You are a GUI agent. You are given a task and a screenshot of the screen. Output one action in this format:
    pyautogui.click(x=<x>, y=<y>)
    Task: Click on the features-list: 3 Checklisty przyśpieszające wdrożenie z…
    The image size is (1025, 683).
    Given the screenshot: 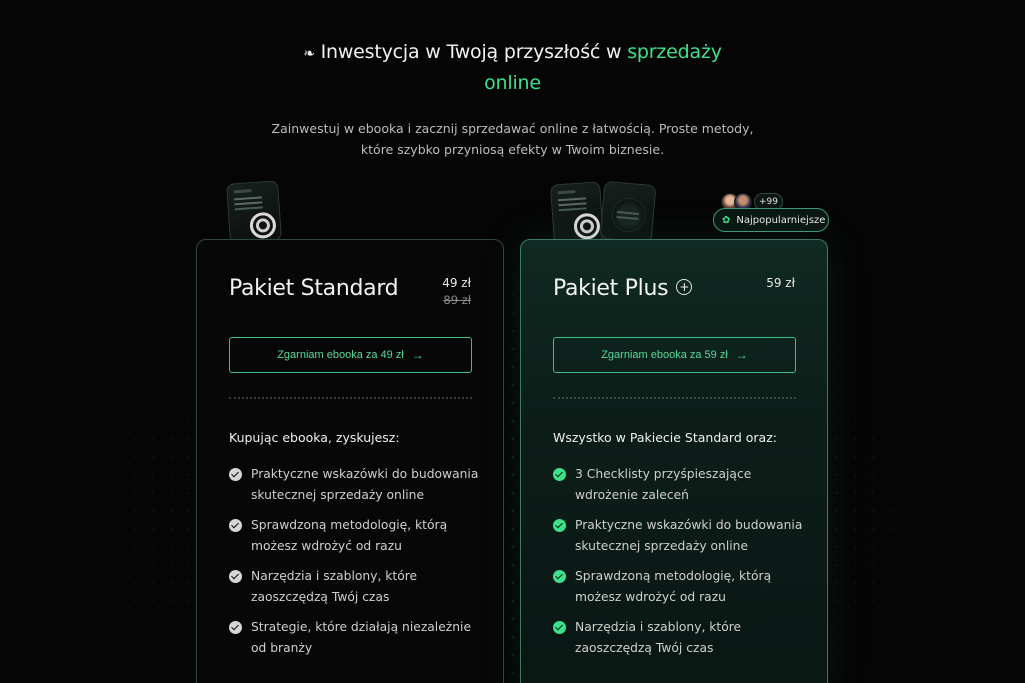 What is the action you would take?
    pyautogui.click(x=678, y=566)
    